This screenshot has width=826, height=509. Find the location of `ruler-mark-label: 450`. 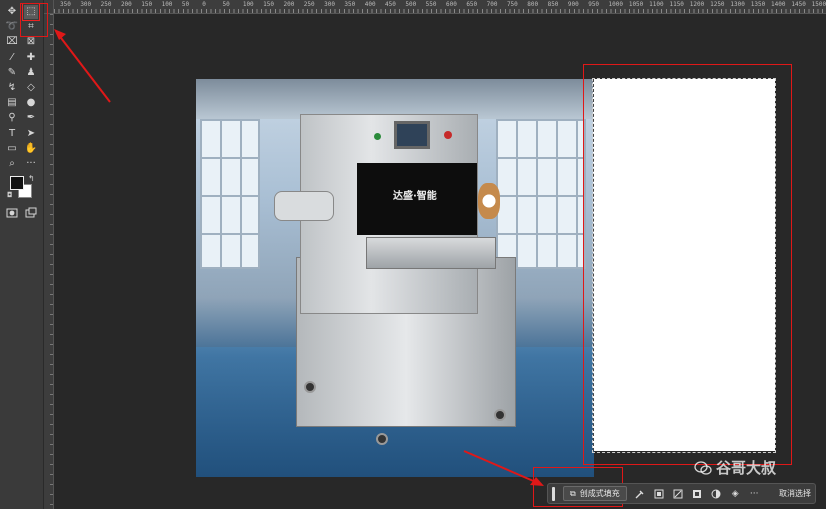

ruler-mark-label: 450 is located at coordinates (390, 4).